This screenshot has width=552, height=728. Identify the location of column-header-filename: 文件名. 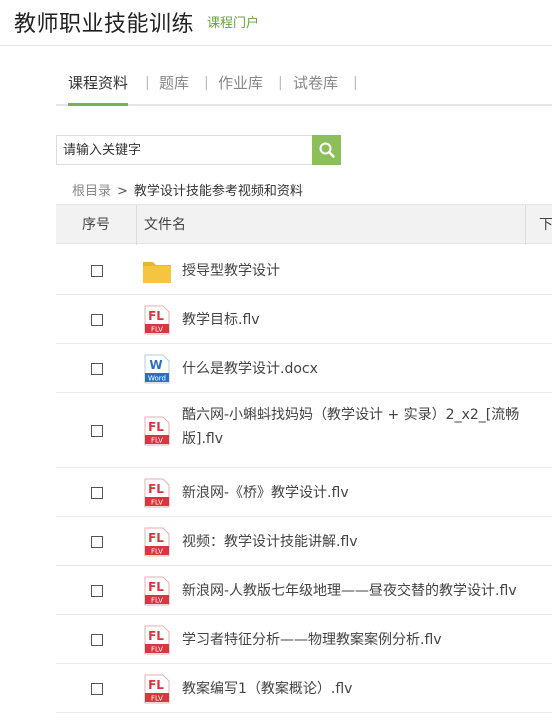
(165, 225).